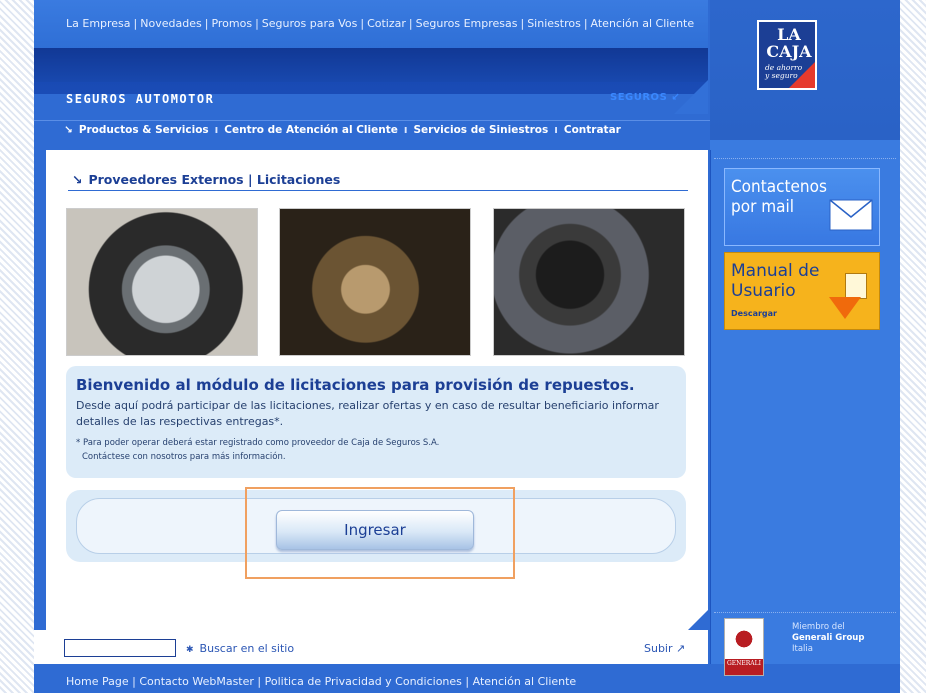 This screenshot has height=693, width=926. I want to click on download-arrow-icon, so click(845, 308).